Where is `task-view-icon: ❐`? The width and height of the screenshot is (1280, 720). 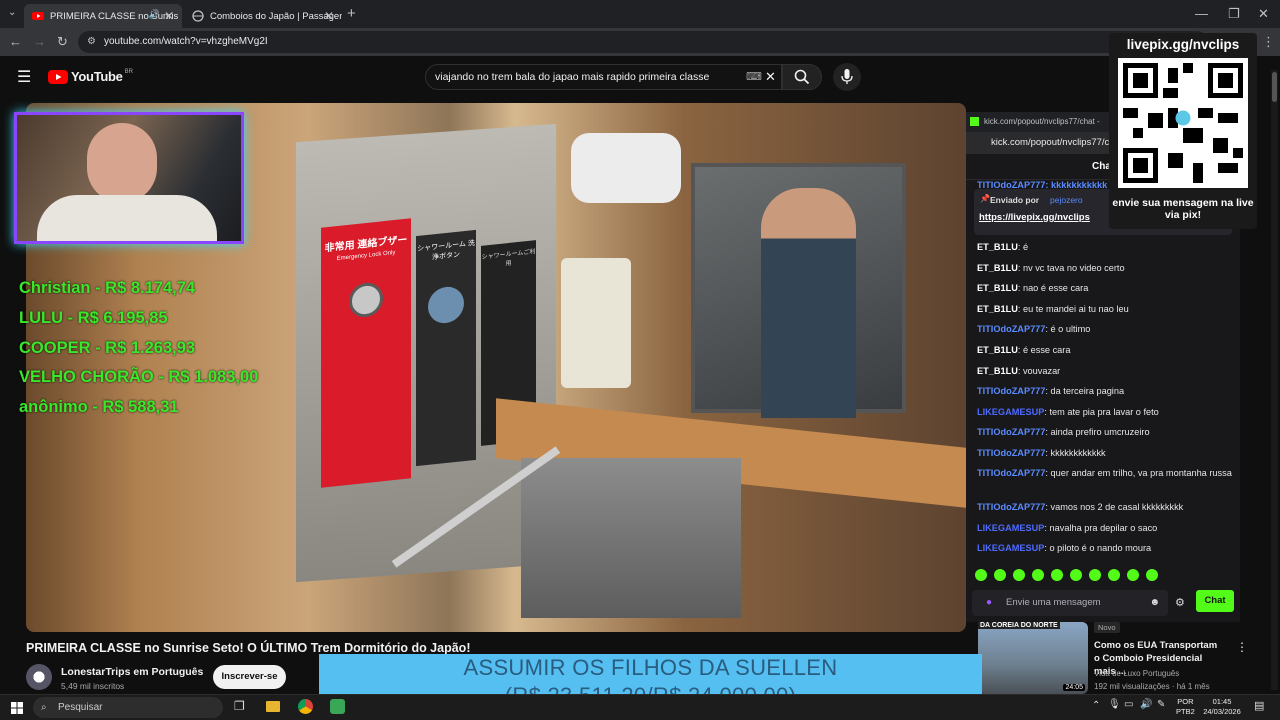 task-view-icon: ❐ is located at coordinates (239, 706).